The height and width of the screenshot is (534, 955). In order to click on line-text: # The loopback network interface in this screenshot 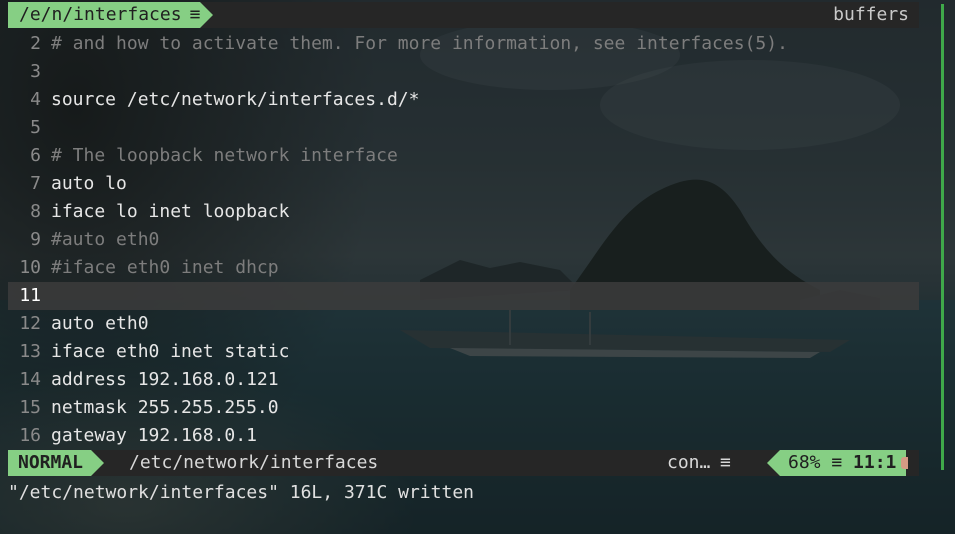, I will do `click(224, 155)`.